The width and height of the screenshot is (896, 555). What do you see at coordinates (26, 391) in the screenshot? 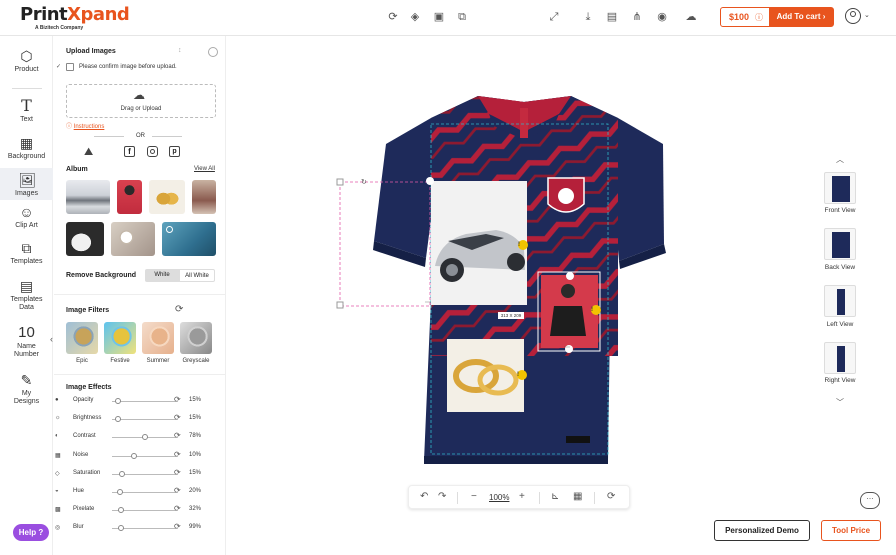
I see `nav-item-my-designs: ✎ My Designs` at bounding box center [26, 391].